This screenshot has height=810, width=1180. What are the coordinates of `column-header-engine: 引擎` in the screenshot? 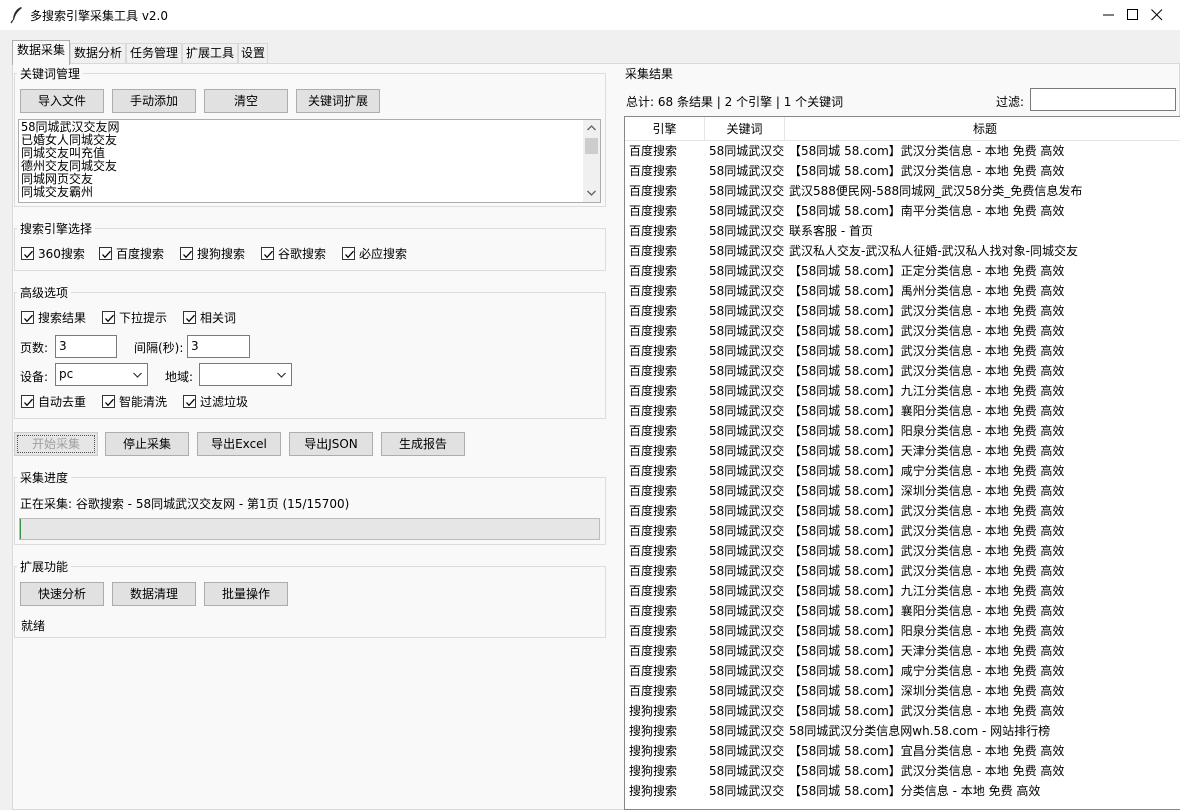 It's located at (665, 129).